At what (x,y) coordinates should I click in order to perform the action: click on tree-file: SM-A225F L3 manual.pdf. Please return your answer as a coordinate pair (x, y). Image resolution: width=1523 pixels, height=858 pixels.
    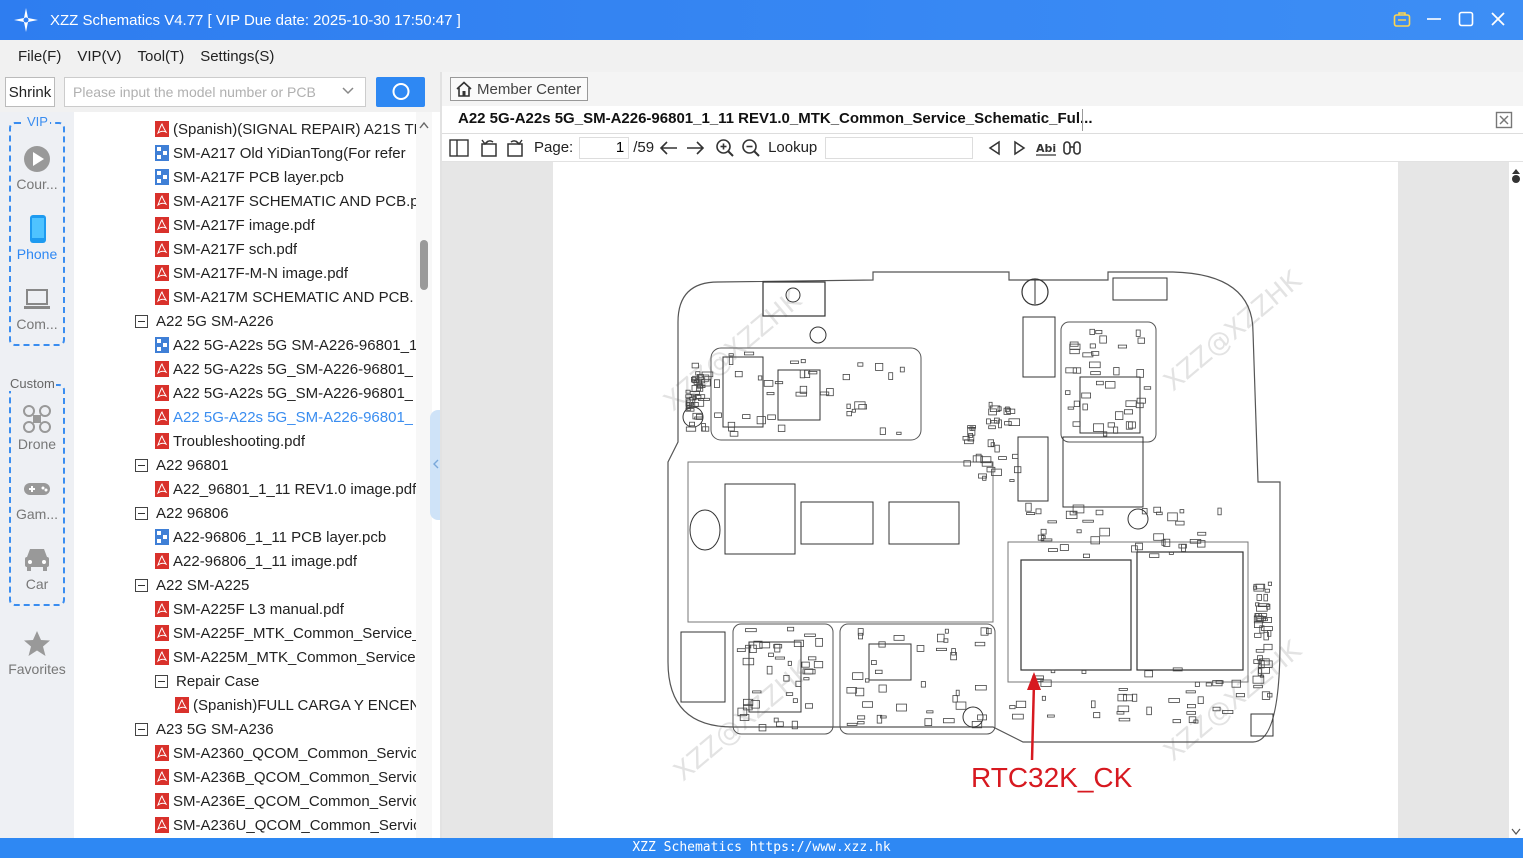
    Looking at the image, I should click on (285, 609).